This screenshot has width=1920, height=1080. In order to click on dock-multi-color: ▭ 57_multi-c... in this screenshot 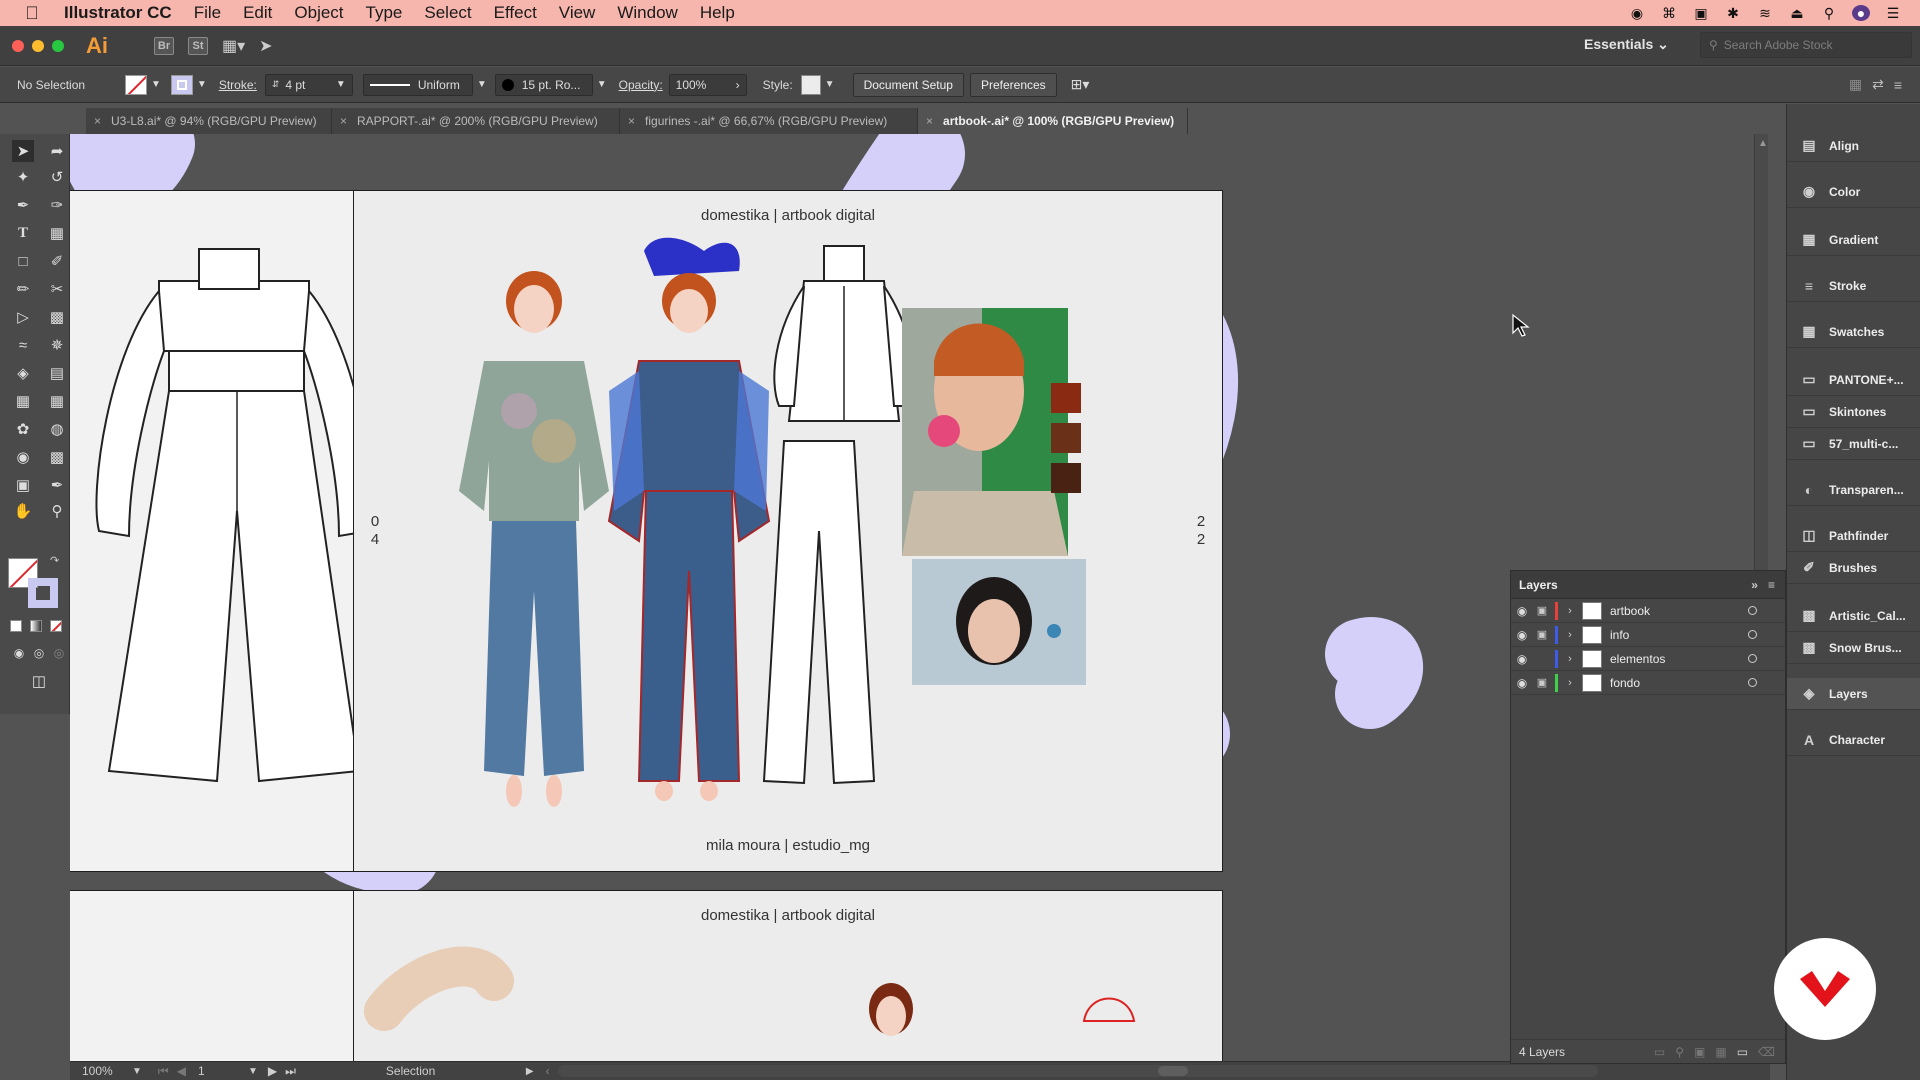, I will do `click(1853, 444)`.